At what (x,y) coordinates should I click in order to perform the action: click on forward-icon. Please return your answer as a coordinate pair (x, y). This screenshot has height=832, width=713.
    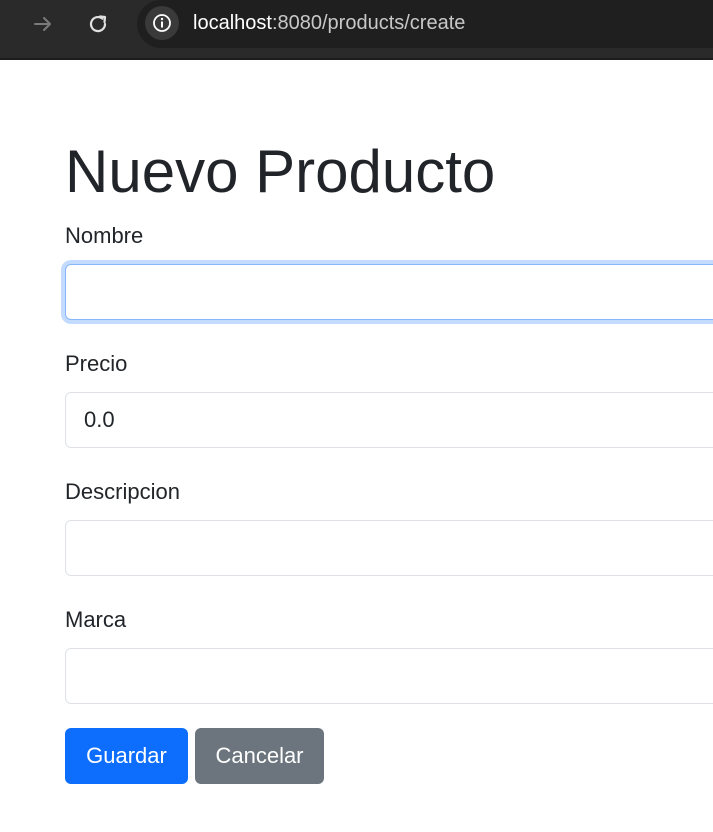
    Looking at the image, I should click on (43, 24).